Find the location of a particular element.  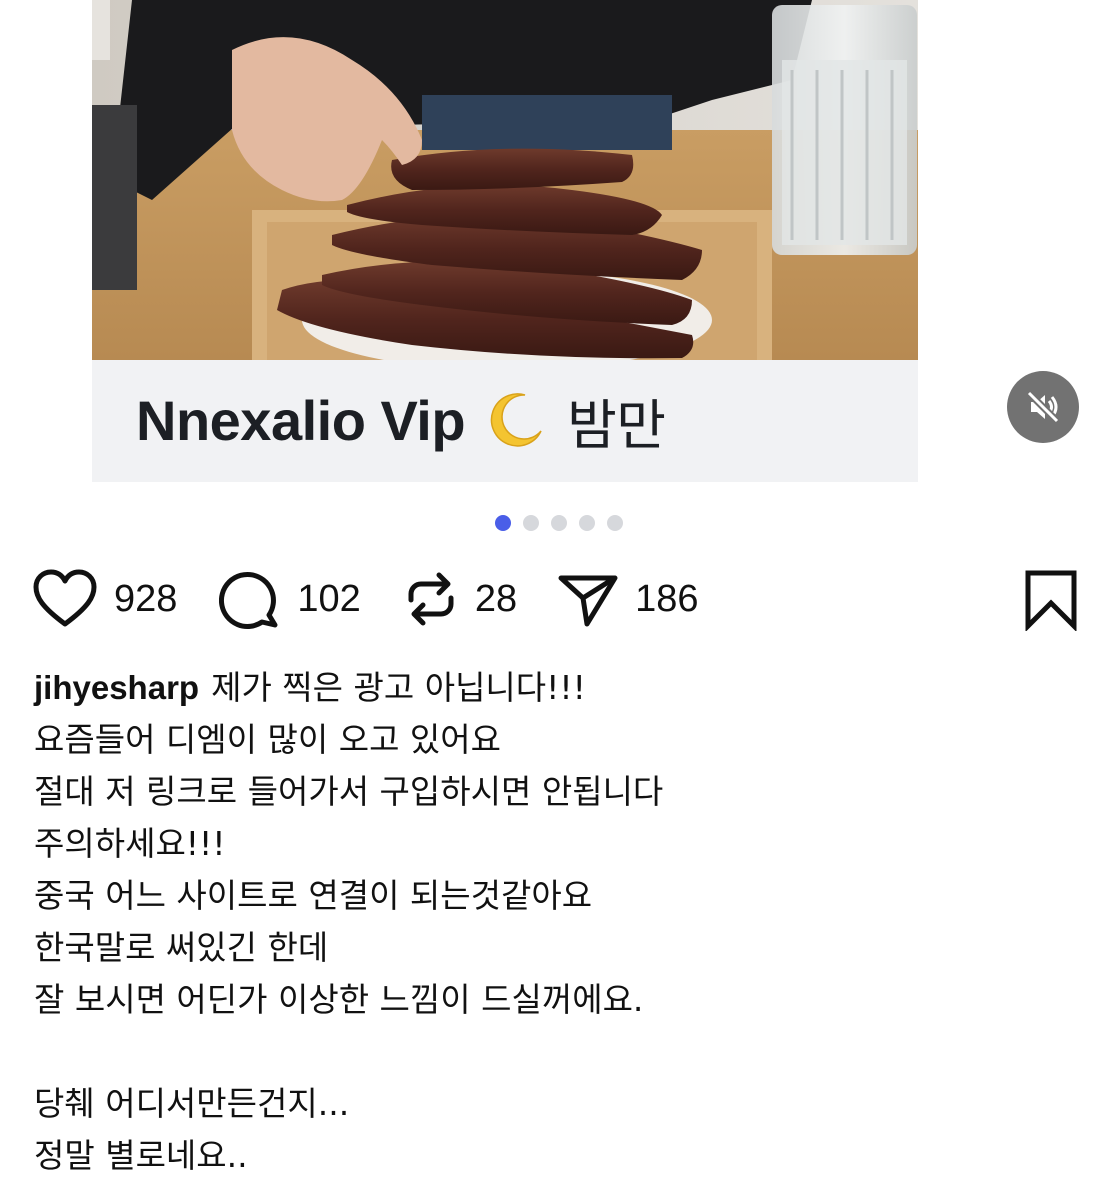

bookmark-button is located at coordinates (1051, 601).